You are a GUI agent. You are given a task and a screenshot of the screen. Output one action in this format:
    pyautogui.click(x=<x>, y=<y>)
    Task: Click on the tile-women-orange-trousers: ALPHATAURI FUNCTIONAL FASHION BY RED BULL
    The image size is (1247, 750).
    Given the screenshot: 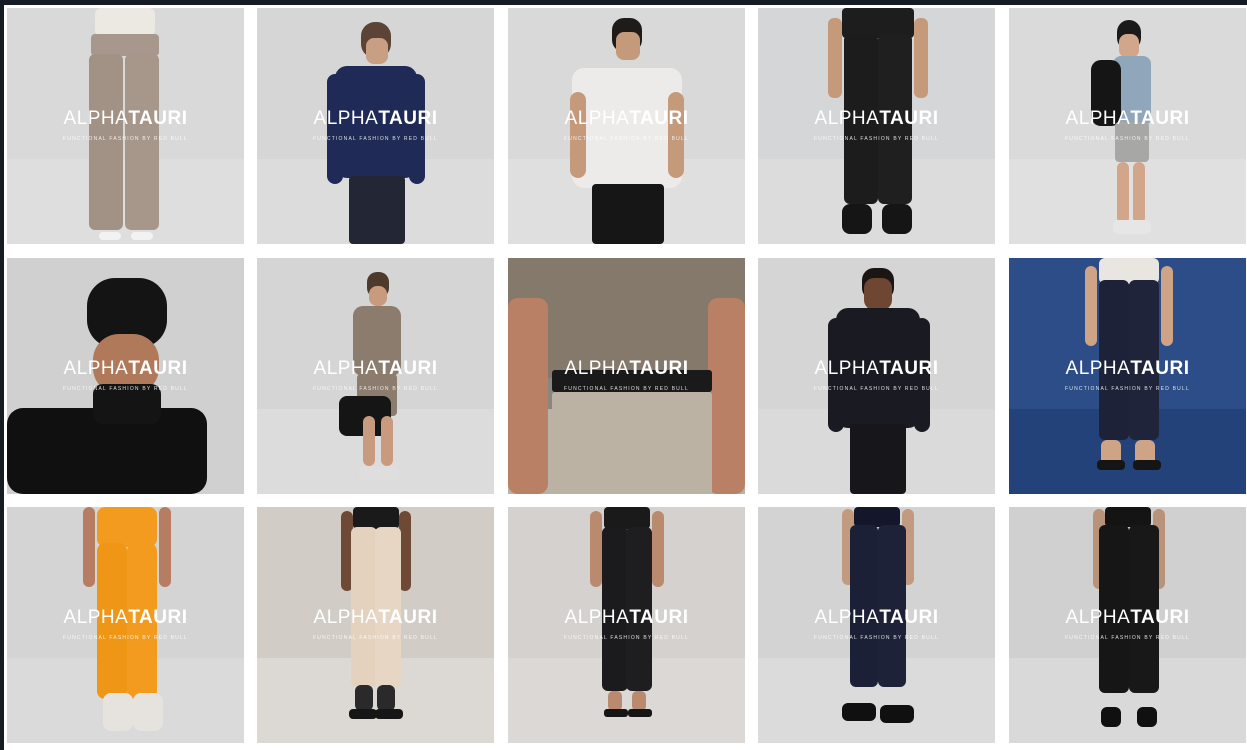 What is the action you would take?
    pyautogui.click(x=125, y=625)
    